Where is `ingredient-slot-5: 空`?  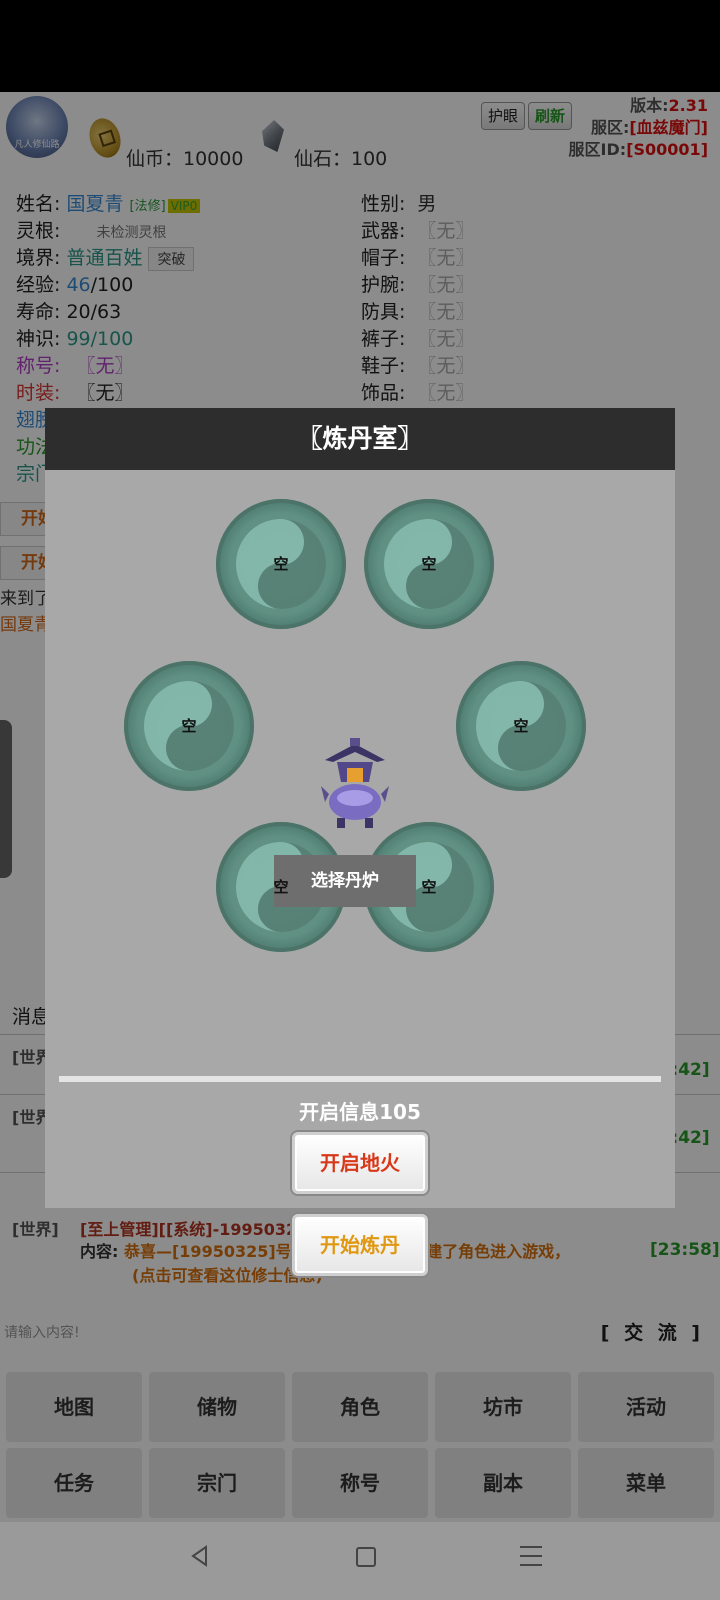 ingredient-slot-5: 空 is located at coordinates (281, 887).